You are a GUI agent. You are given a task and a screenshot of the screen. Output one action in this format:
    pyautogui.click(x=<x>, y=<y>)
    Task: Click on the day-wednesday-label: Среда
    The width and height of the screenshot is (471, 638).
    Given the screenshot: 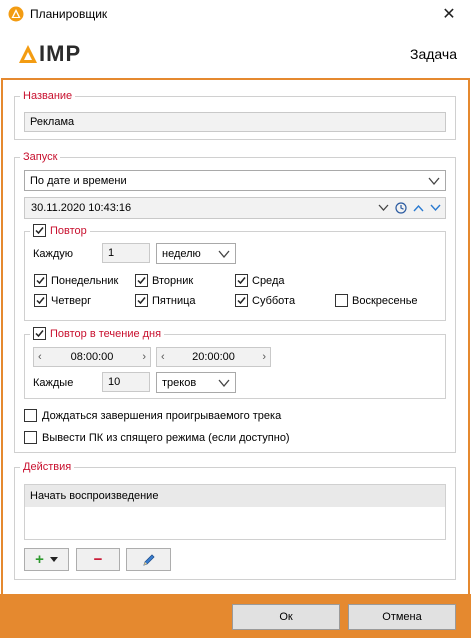 What is the action you would take?
    pyautogui.click(x=268, y=280)
    